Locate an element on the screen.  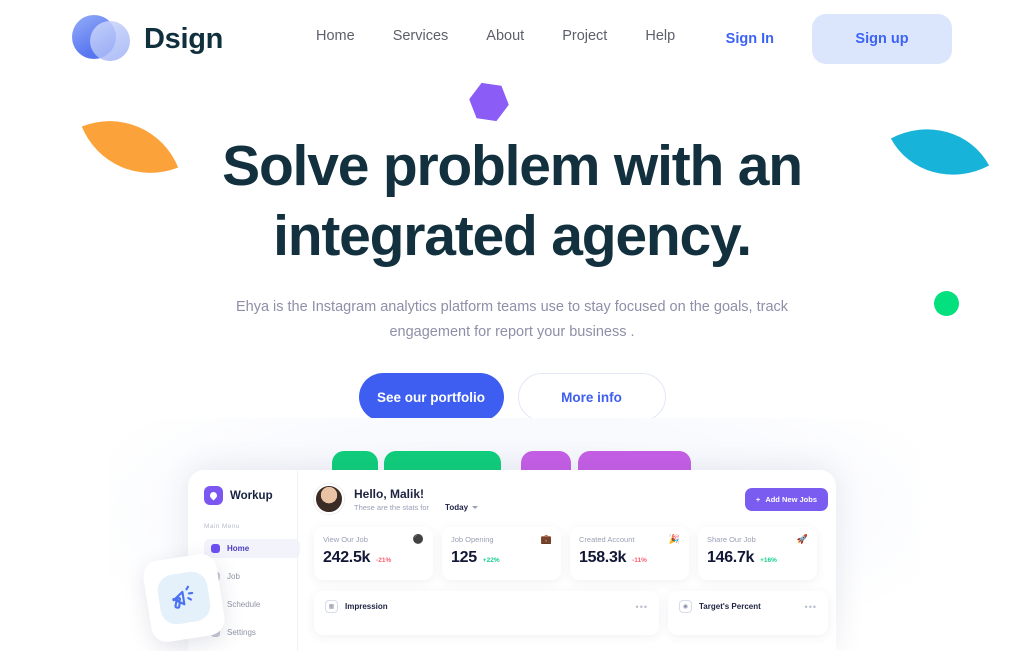
hero-cta-group: See our portfolio More info is located at coordinates (512, 397).